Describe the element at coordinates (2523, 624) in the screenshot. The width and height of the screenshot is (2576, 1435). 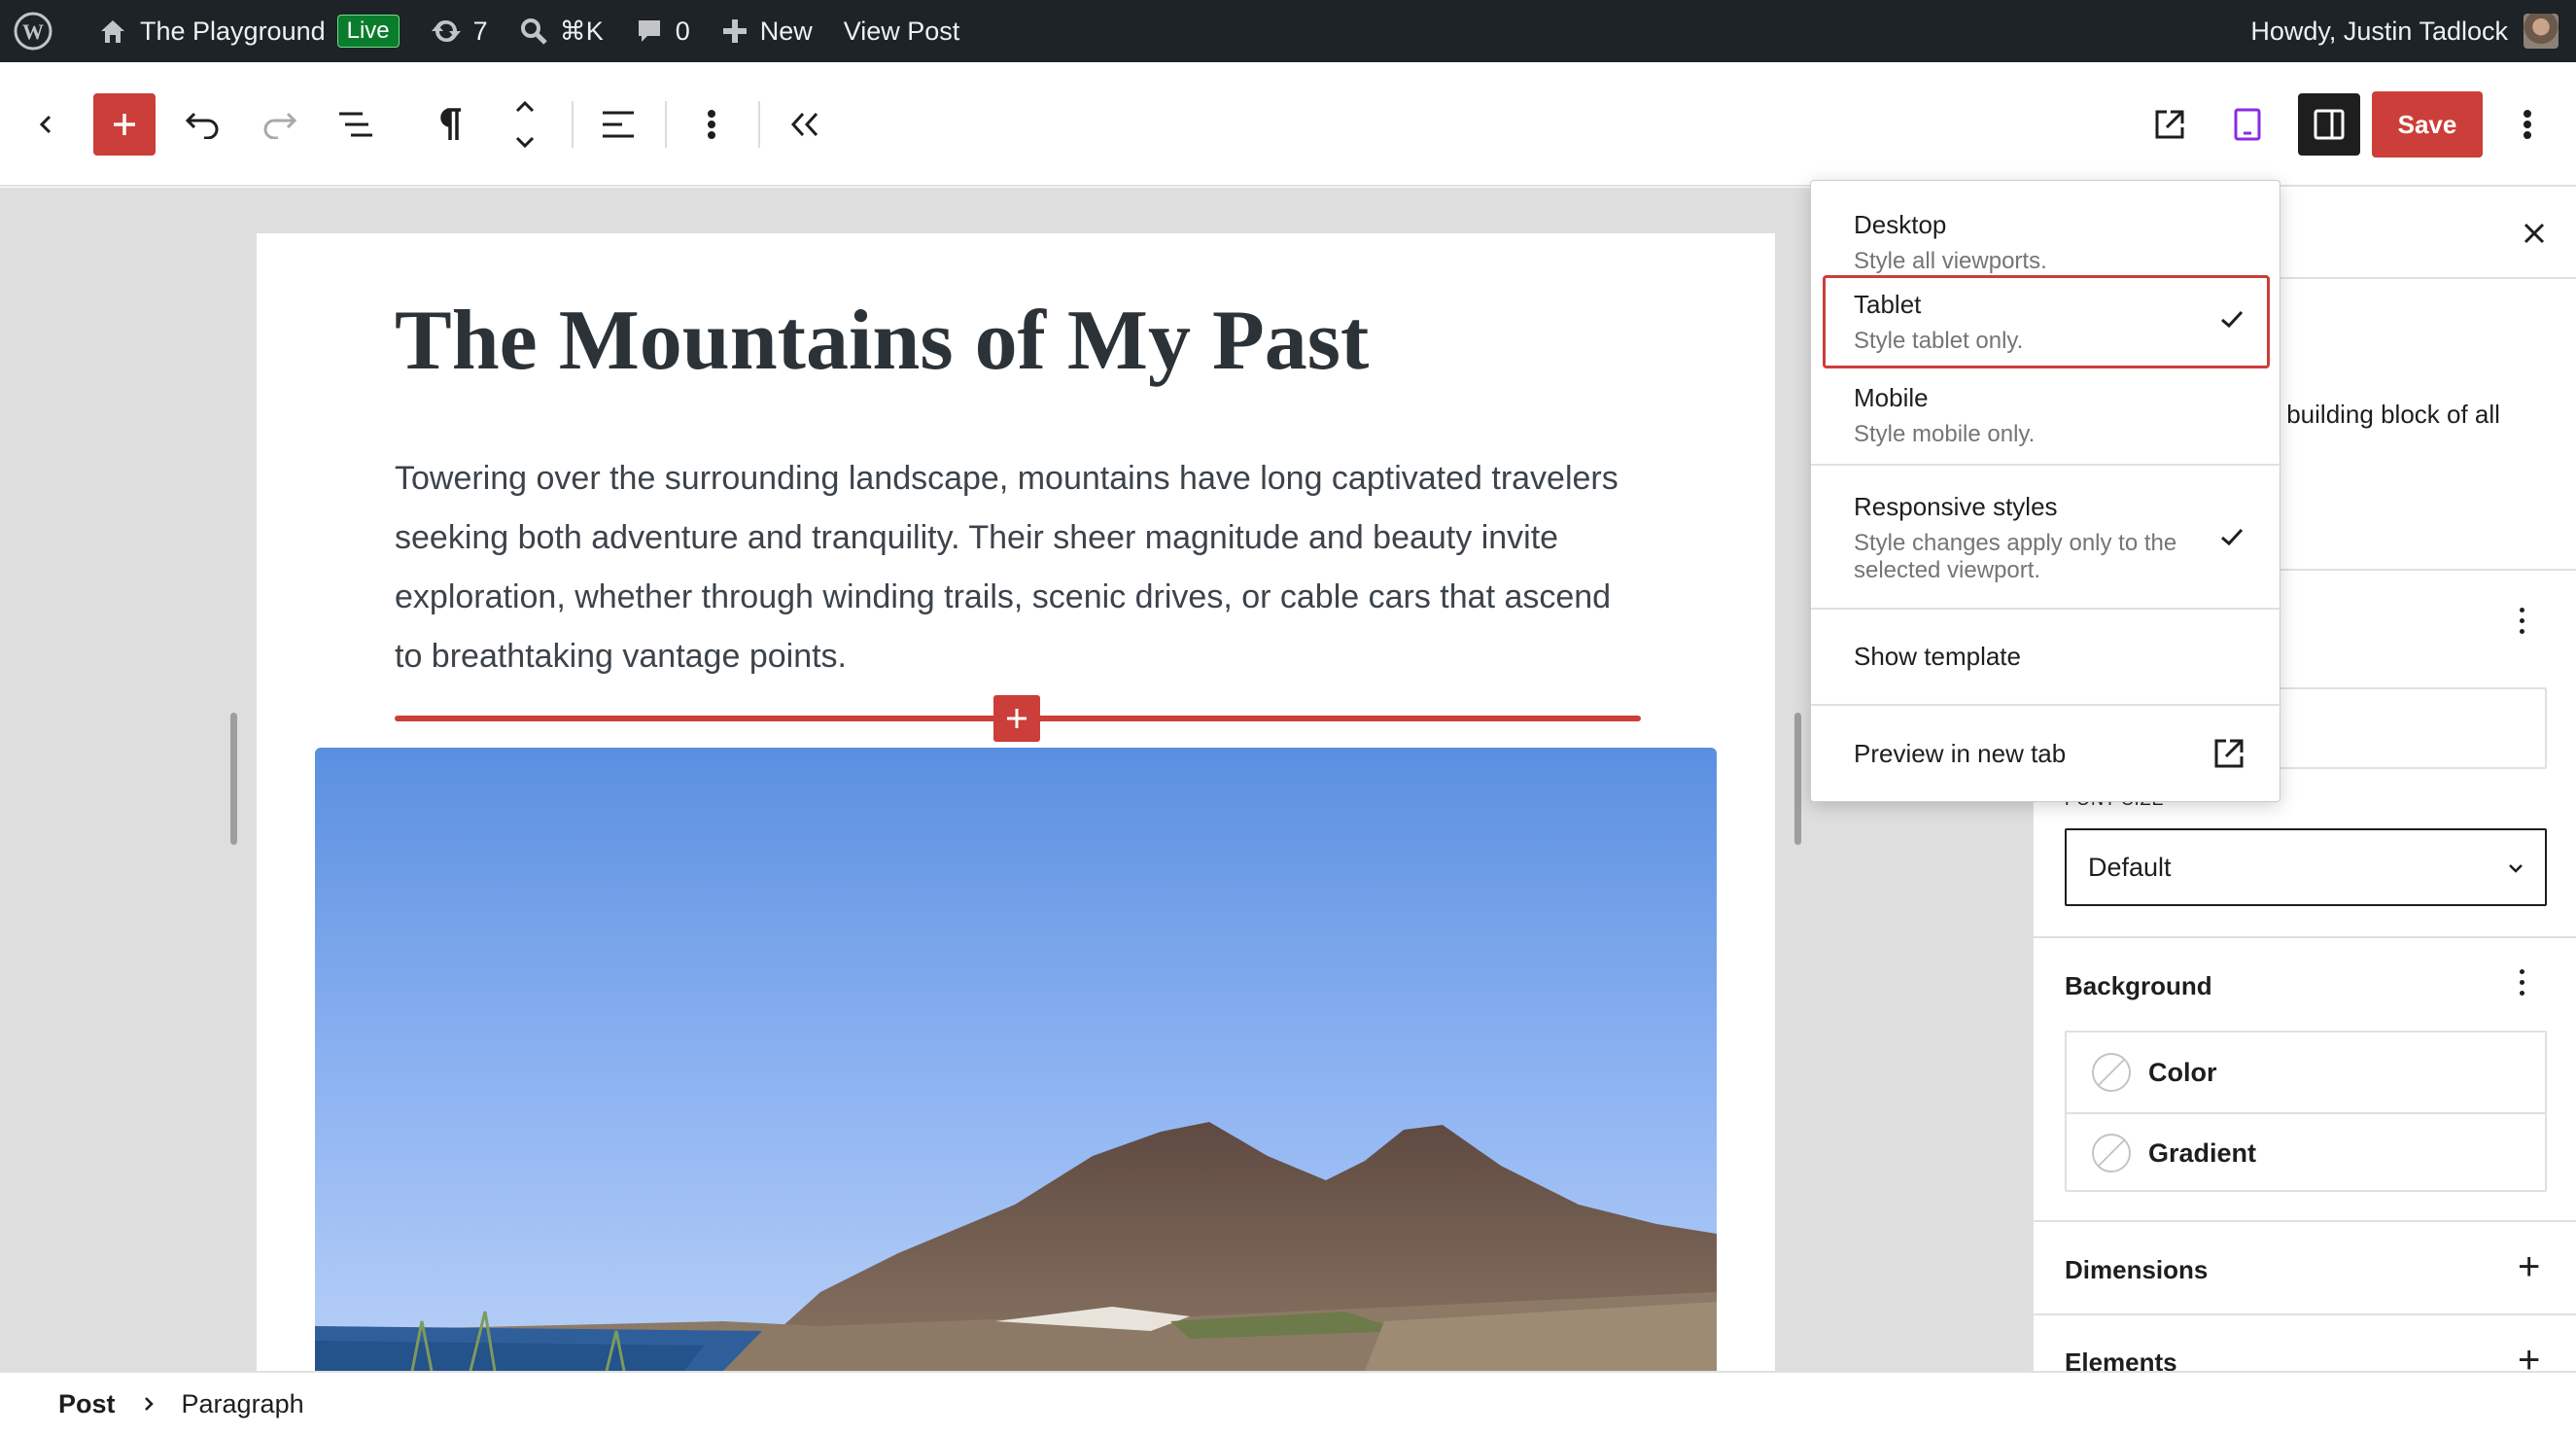
I see `typography-options-icon` at that location.